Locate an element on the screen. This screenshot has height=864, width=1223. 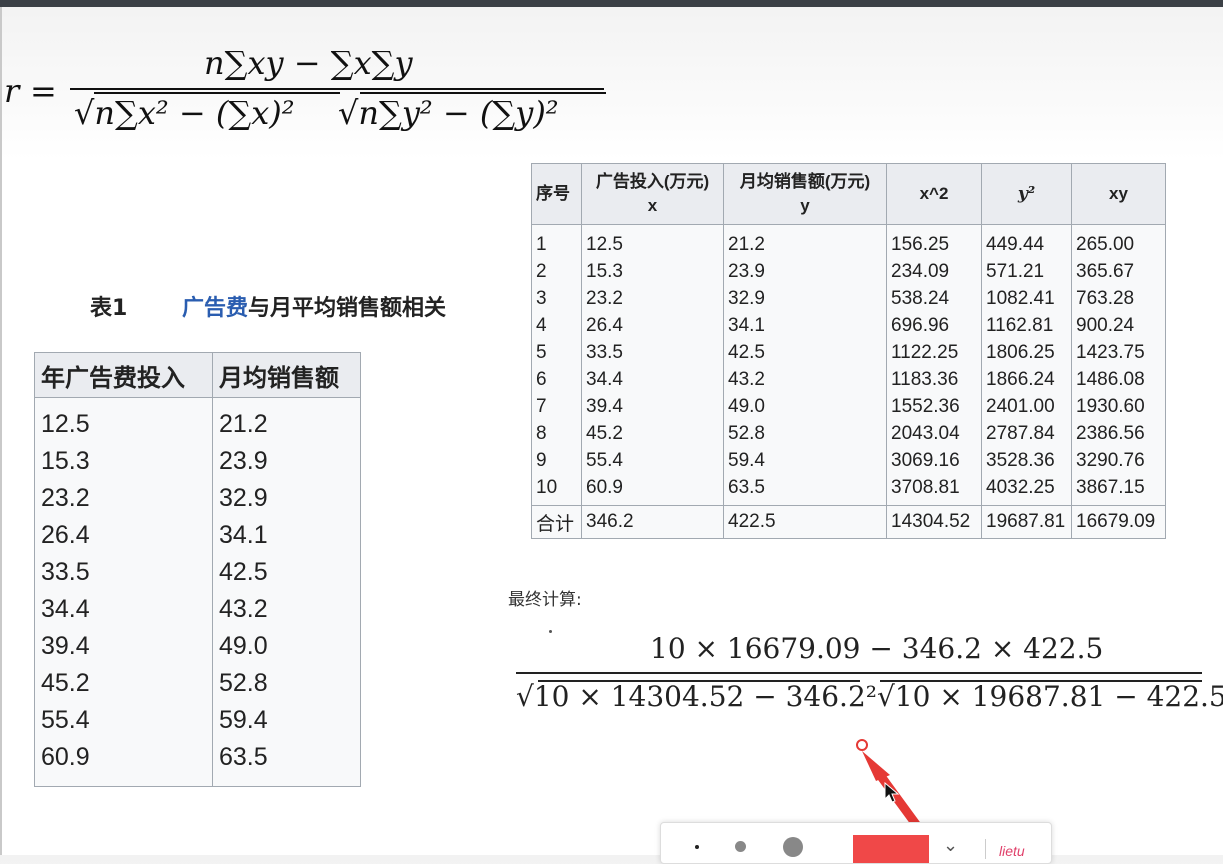
table-row: 26.4 34.1 is located at coordinates (197, 535).